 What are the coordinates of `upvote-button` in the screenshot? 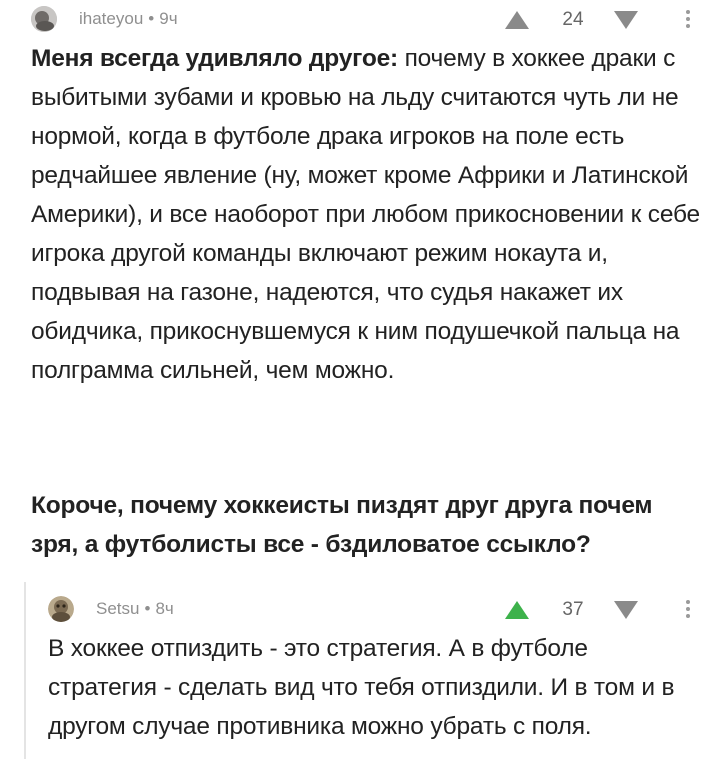 It's located at (517, 20).